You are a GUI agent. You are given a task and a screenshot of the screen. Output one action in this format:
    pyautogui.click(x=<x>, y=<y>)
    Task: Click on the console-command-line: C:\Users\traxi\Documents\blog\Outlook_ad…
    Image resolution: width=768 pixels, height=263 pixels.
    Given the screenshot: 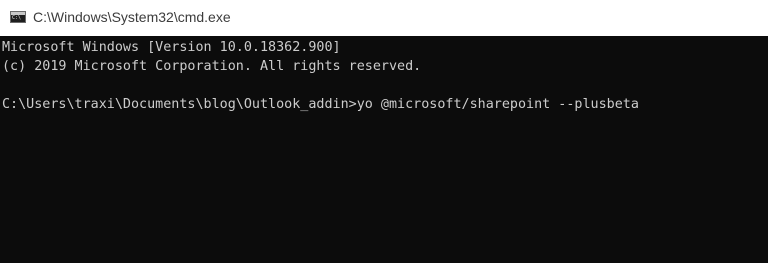 What is the action you would take?
    pyautogui.click(x=385, y=104)
    